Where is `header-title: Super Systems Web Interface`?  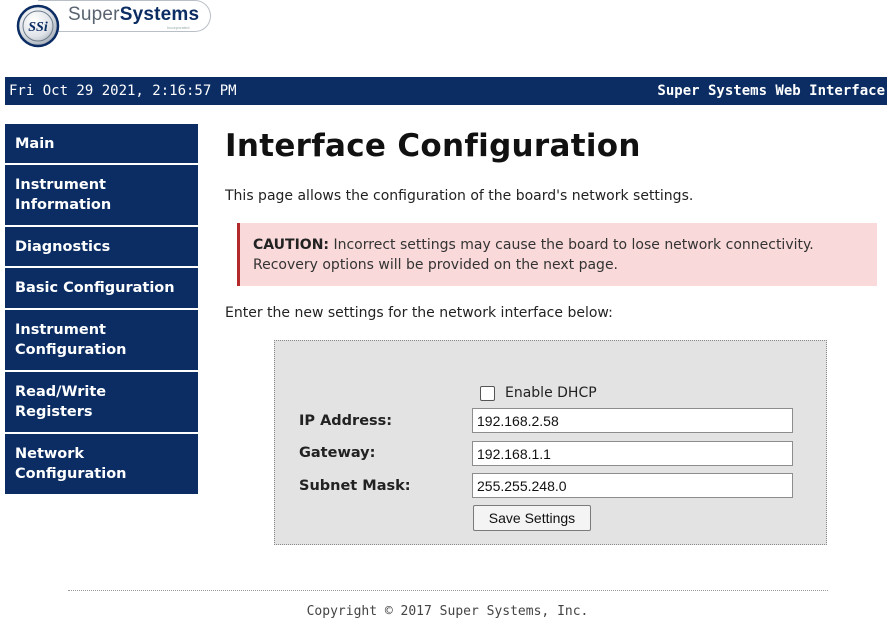
header-title: Super Systems Web Interface is located at coordinates (771, 91).